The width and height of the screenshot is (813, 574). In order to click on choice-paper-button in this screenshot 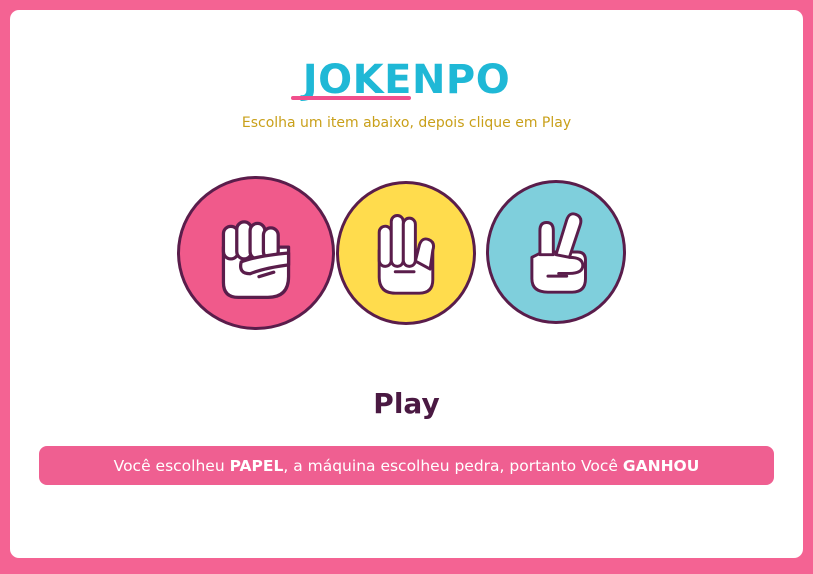, I will do `click(406, 253)`.